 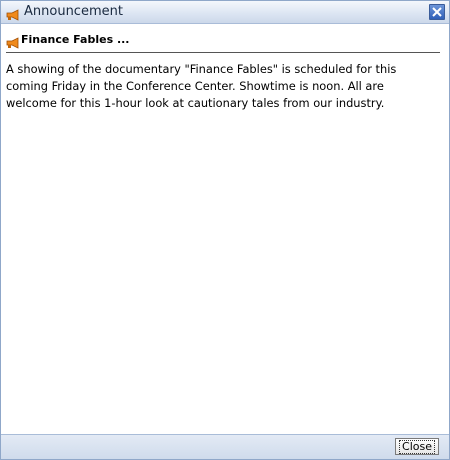 I want to click on title-bar: Announcement, so click(x=225, y=12).